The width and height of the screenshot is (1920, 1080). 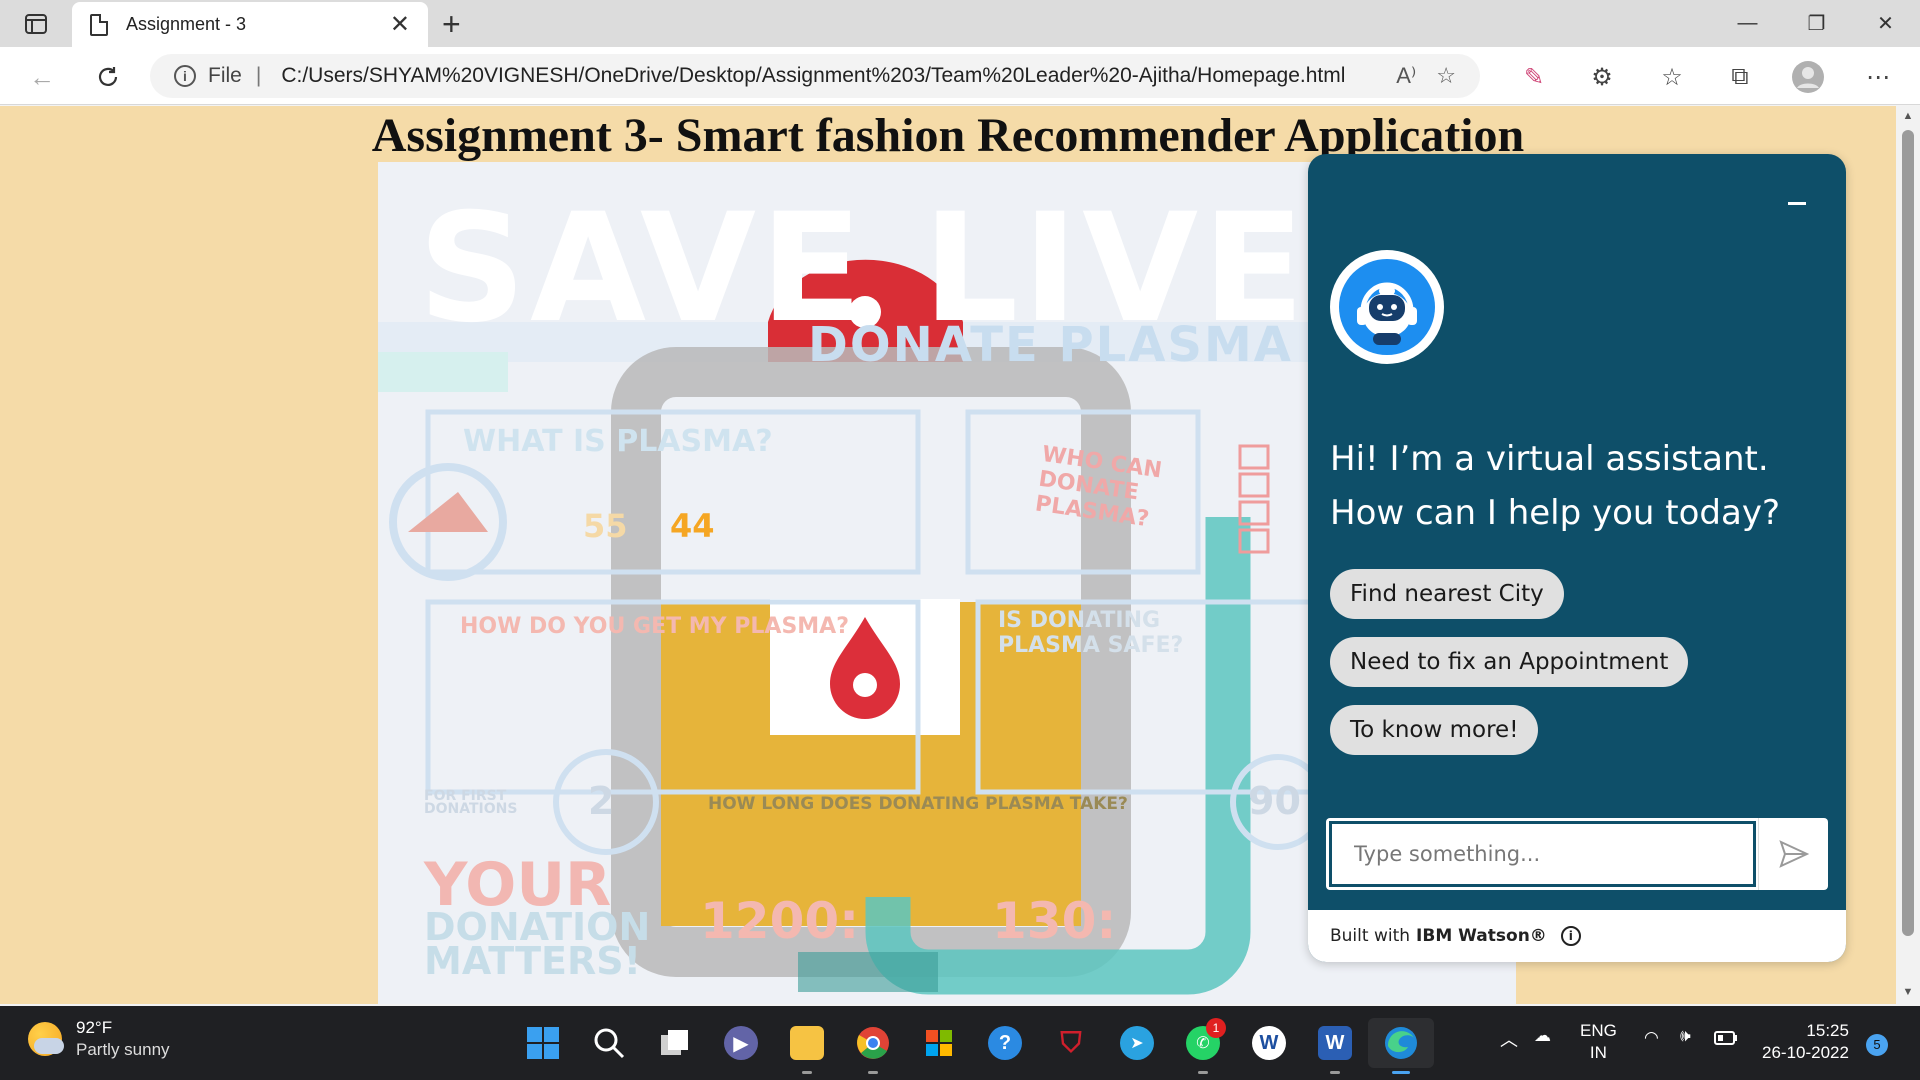 I want to click on file-explorer-app, so click(x=807, y=1046).